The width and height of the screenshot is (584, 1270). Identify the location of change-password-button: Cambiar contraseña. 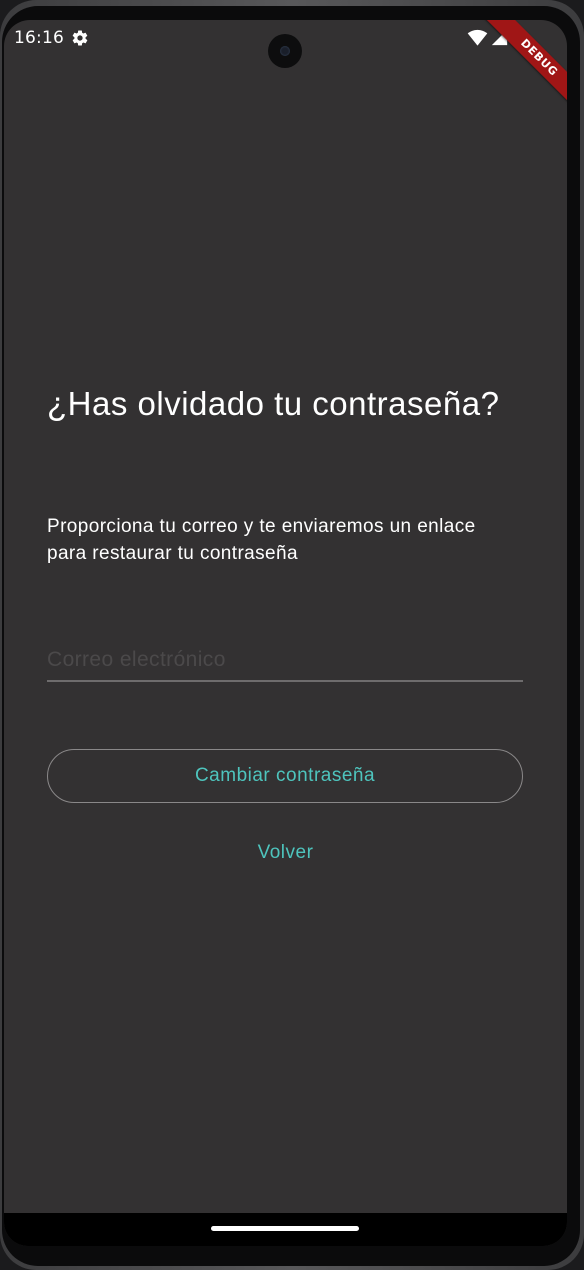
(285, 776).